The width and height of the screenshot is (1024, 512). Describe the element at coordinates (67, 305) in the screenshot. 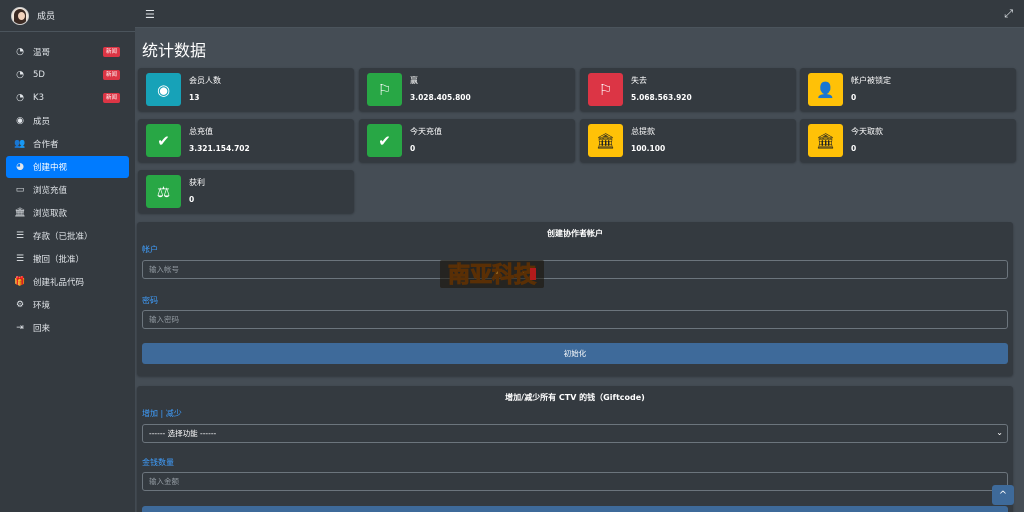

I see `sidebar-item: ⚙ 环境` at that location.